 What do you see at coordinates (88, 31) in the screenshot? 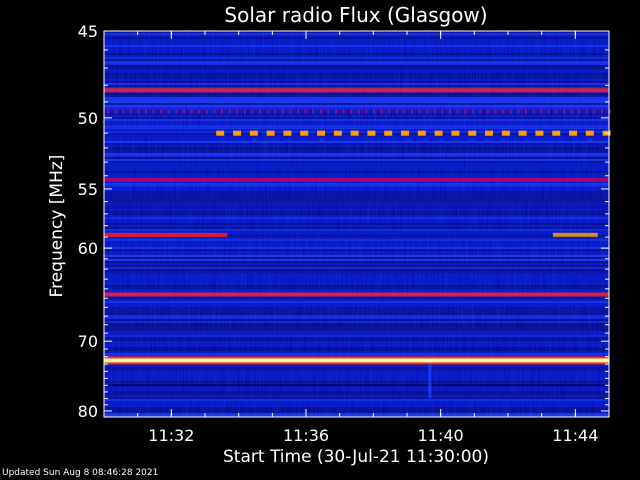
I see `y-tick-label: 45` at bounding box center [88, 31].